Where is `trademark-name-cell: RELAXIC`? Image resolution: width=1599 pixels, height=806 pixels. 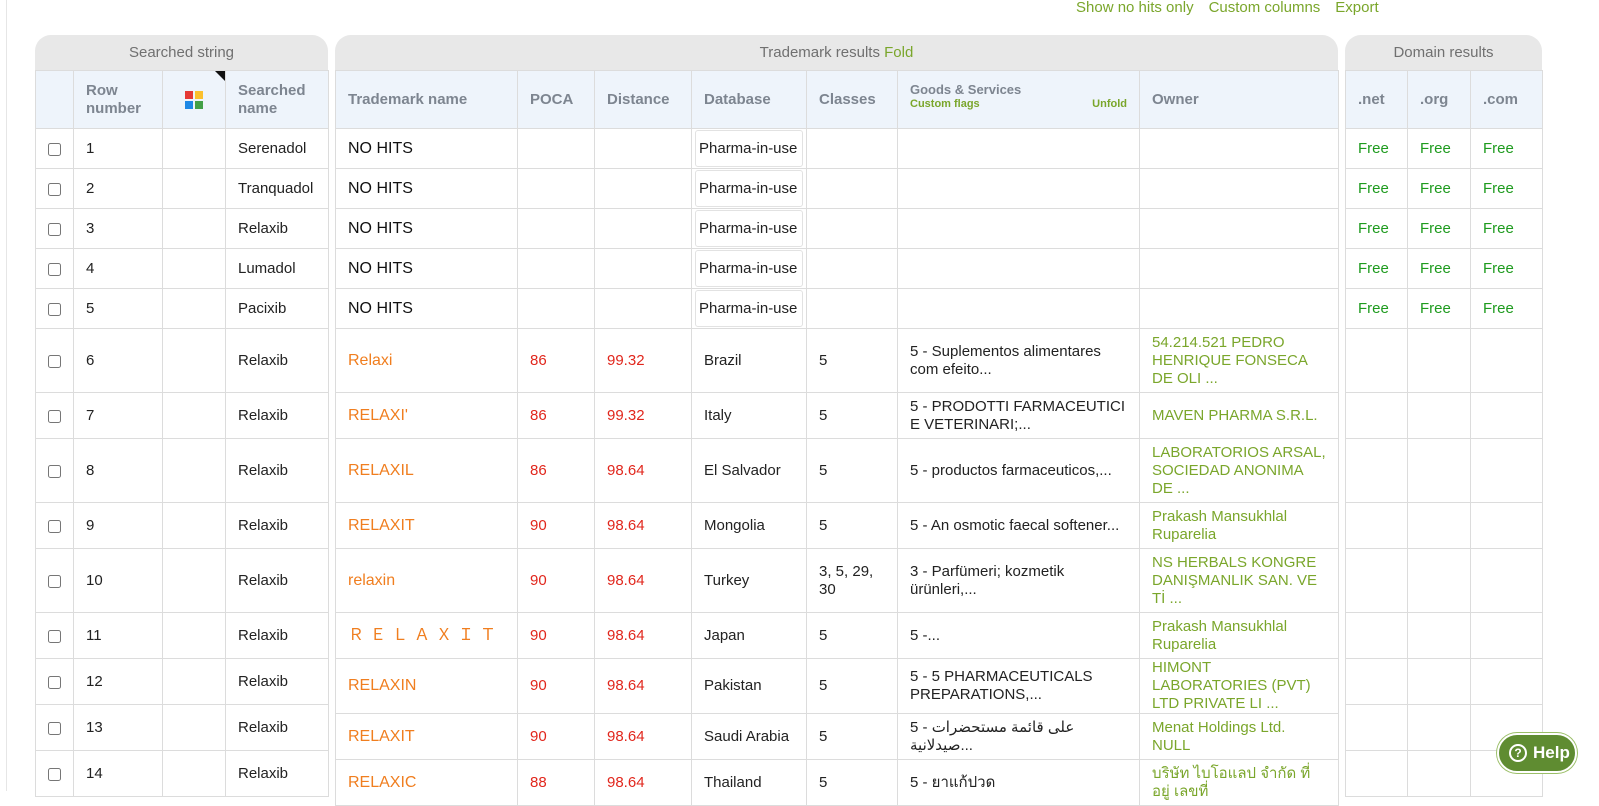 trademark-name-cell: RELAXIC is located at coordinates (427, 783).